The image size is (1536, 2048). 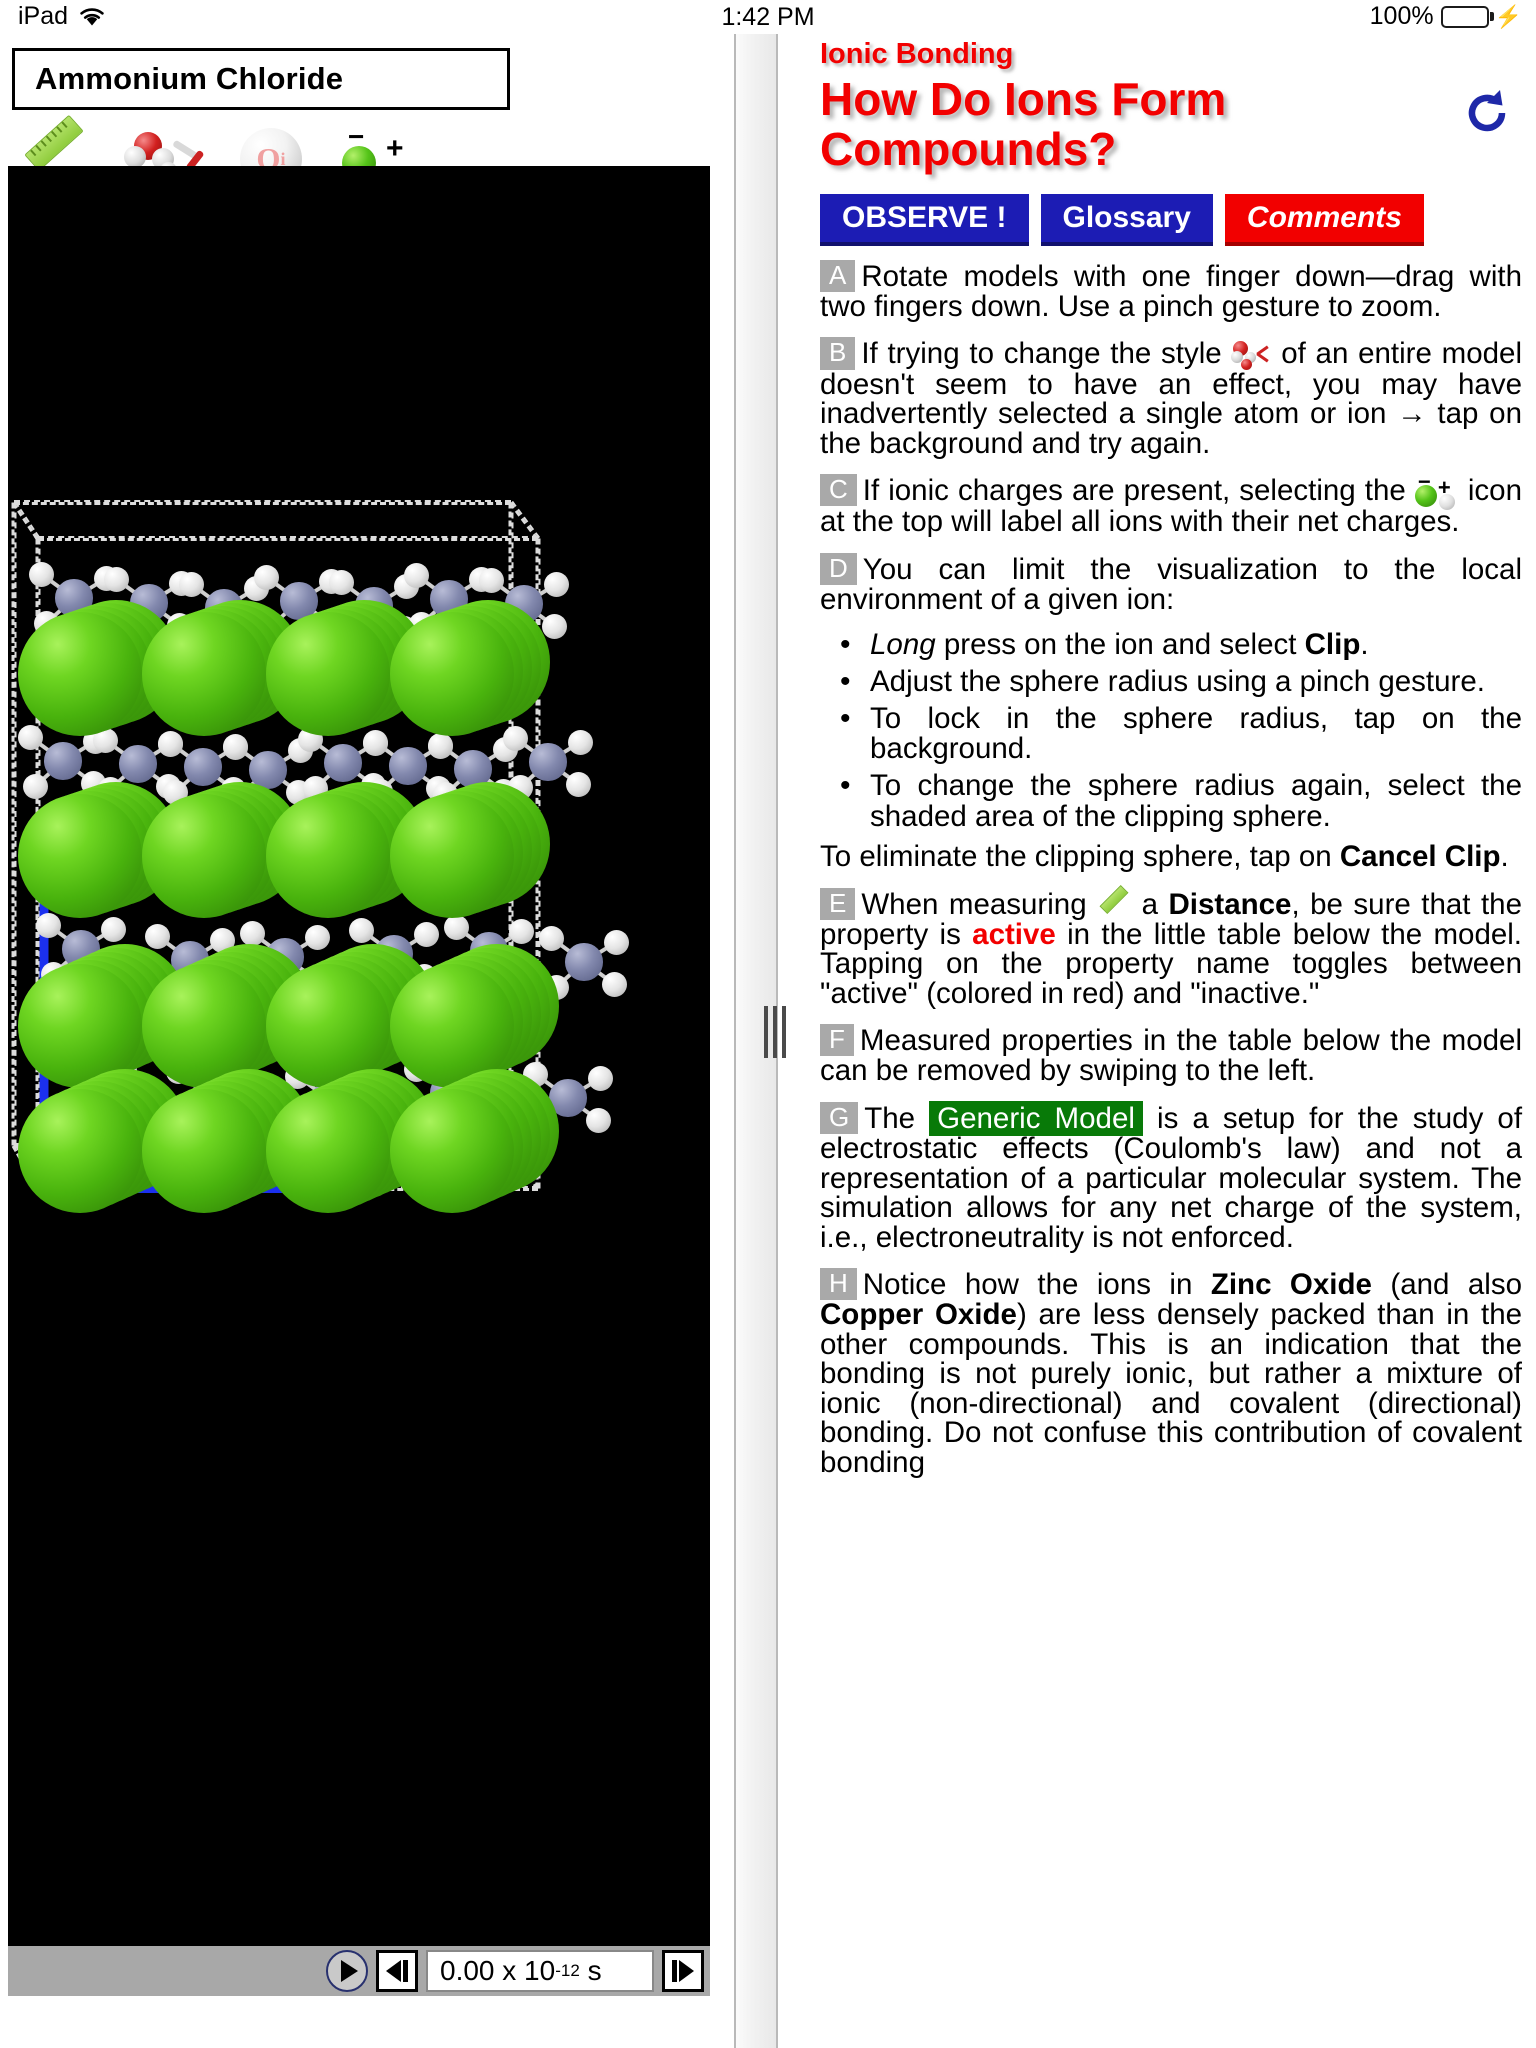 I want to click on simulation-time-field: 0.00 x 10 -12 s, so click(x=540, y=1971).